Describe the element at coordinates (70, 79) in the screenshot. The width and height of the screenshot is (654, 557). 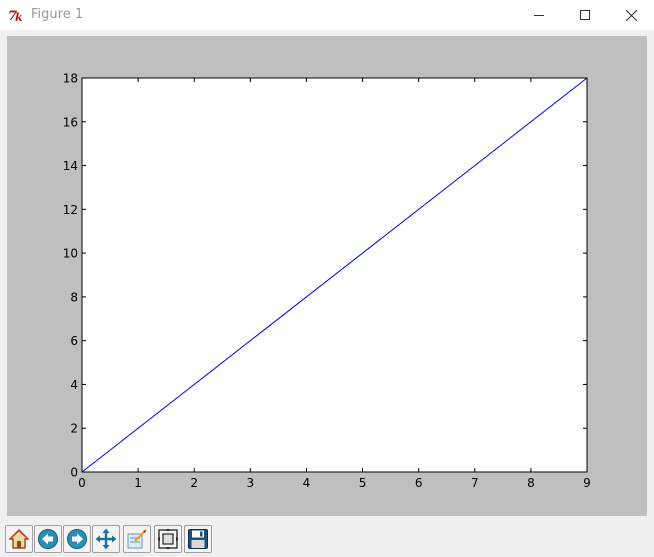
I see `y-tick-label: 18` at that location.